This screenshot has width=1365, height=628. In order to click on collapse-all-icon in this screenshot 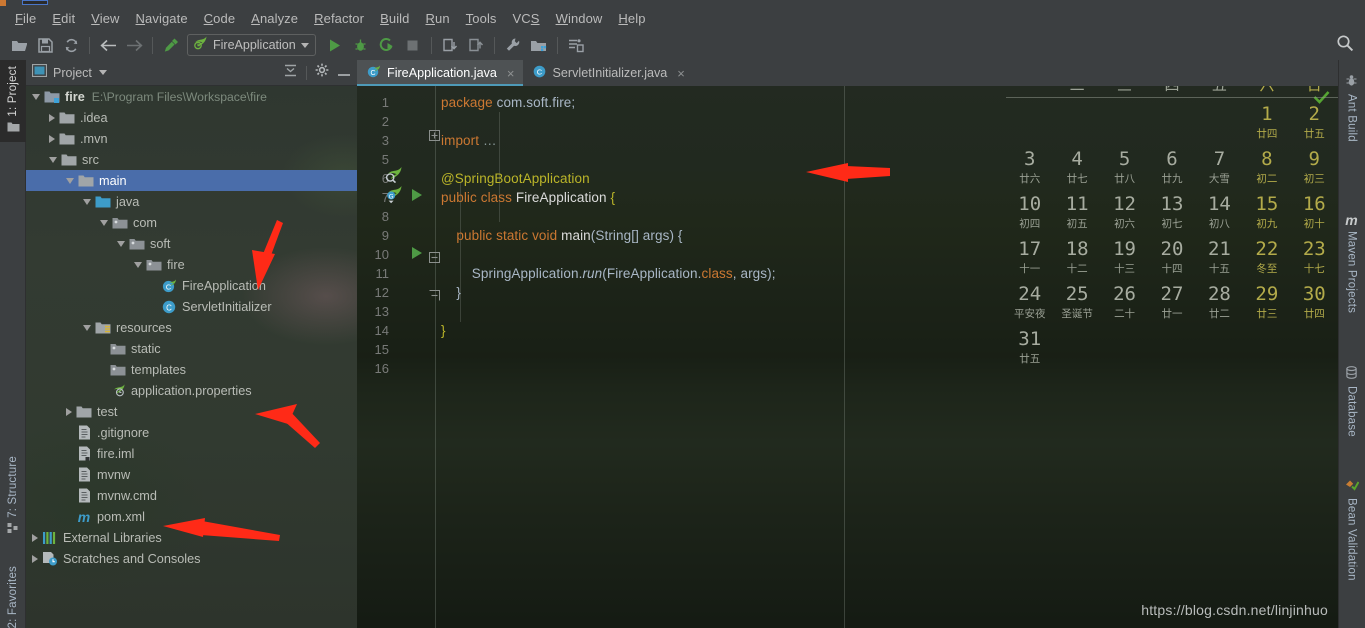, I will do `click(290, 73)`.